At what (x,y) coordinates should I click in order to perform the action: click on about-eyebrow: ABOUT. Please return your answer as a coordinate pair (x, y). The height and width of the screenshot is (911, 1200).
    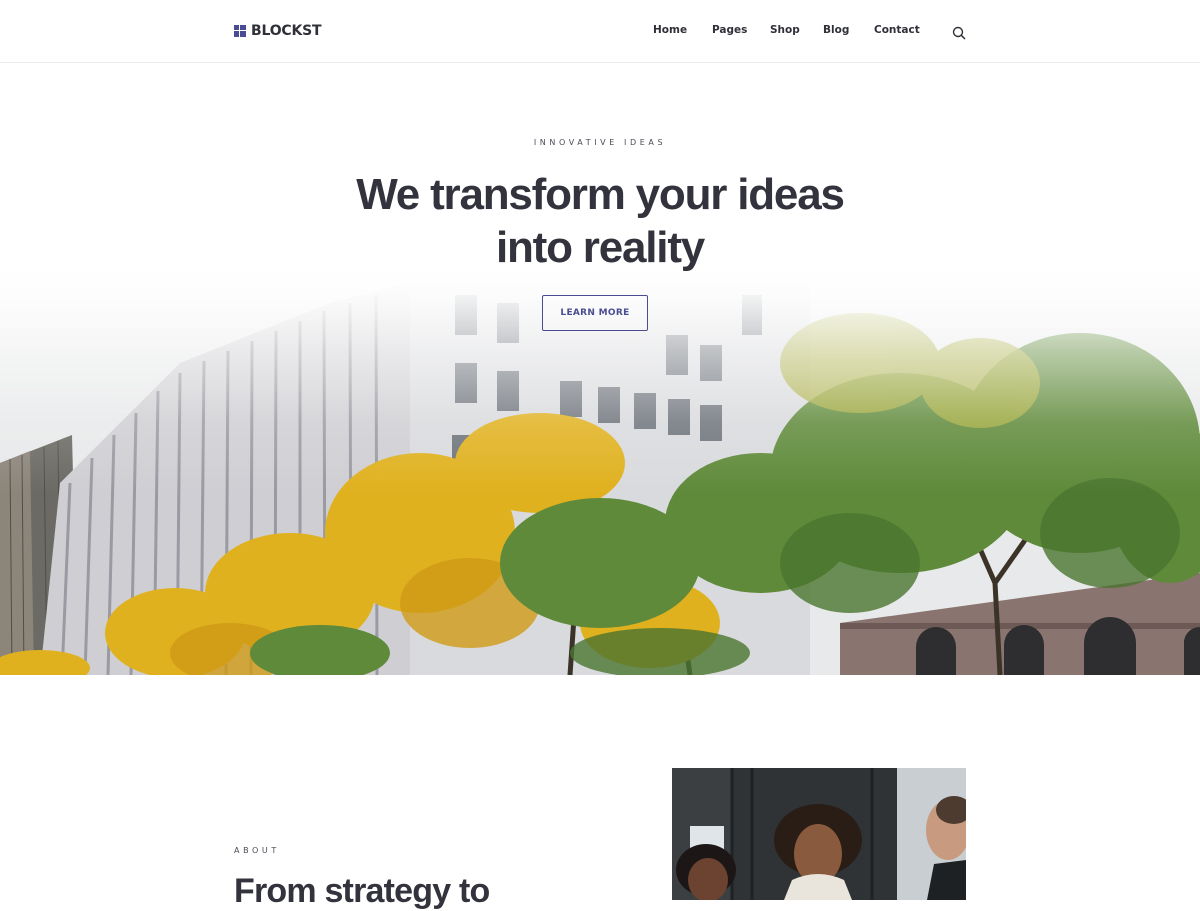
    Looking at the image, I should click on (257, 850).